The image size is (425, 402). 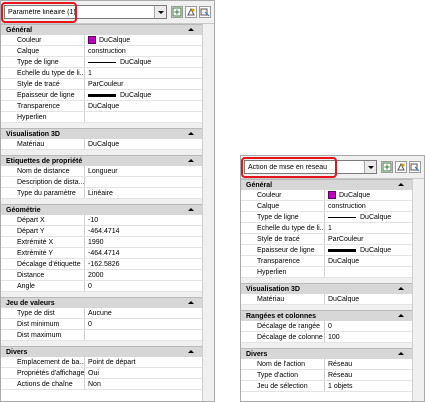 I want to click on property-value: Oui, so click(x=143, y=373).